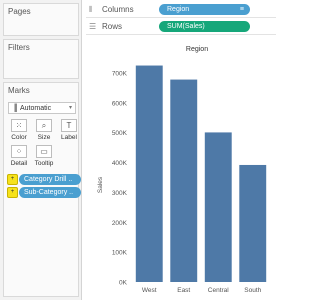 Image resolution: width=320 pixels, height=300 pixels. I want to click on x-tick-label: South, so click(252, 290).